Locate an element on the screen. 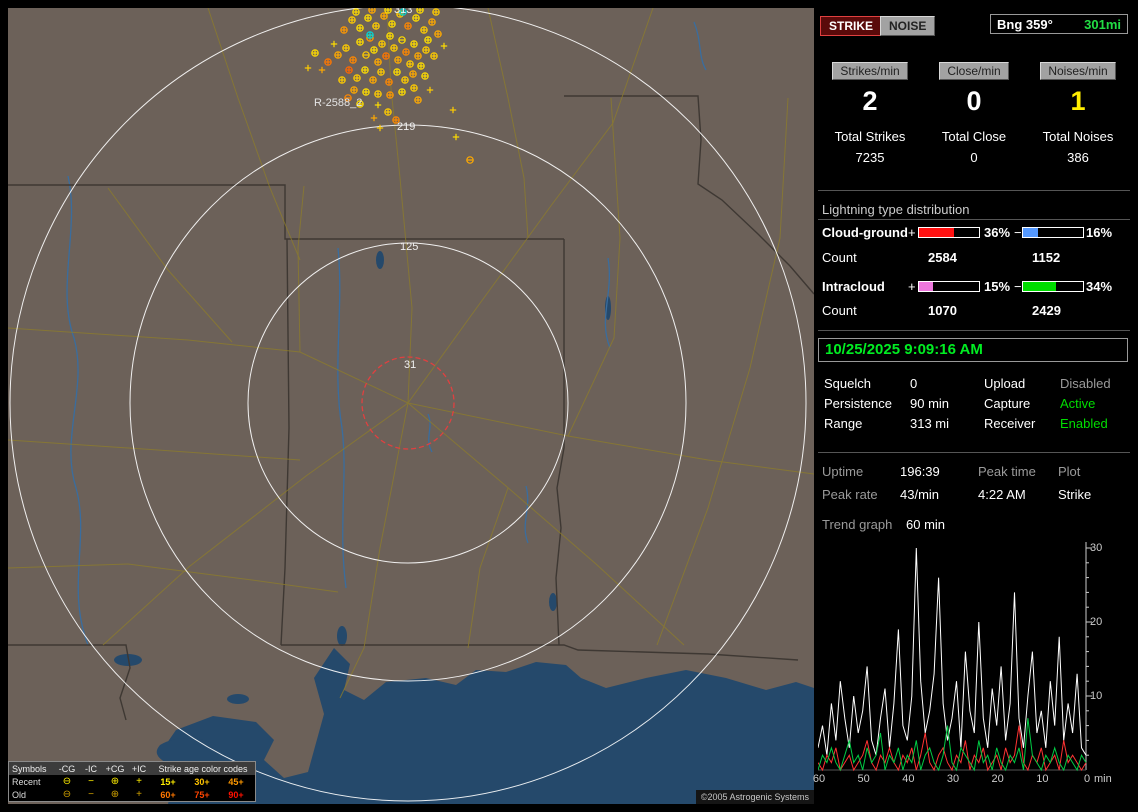 This screenshot has height=812, width=1138. trend-graph-row: Trend graph 60 min is located at coordinates (974, 524).